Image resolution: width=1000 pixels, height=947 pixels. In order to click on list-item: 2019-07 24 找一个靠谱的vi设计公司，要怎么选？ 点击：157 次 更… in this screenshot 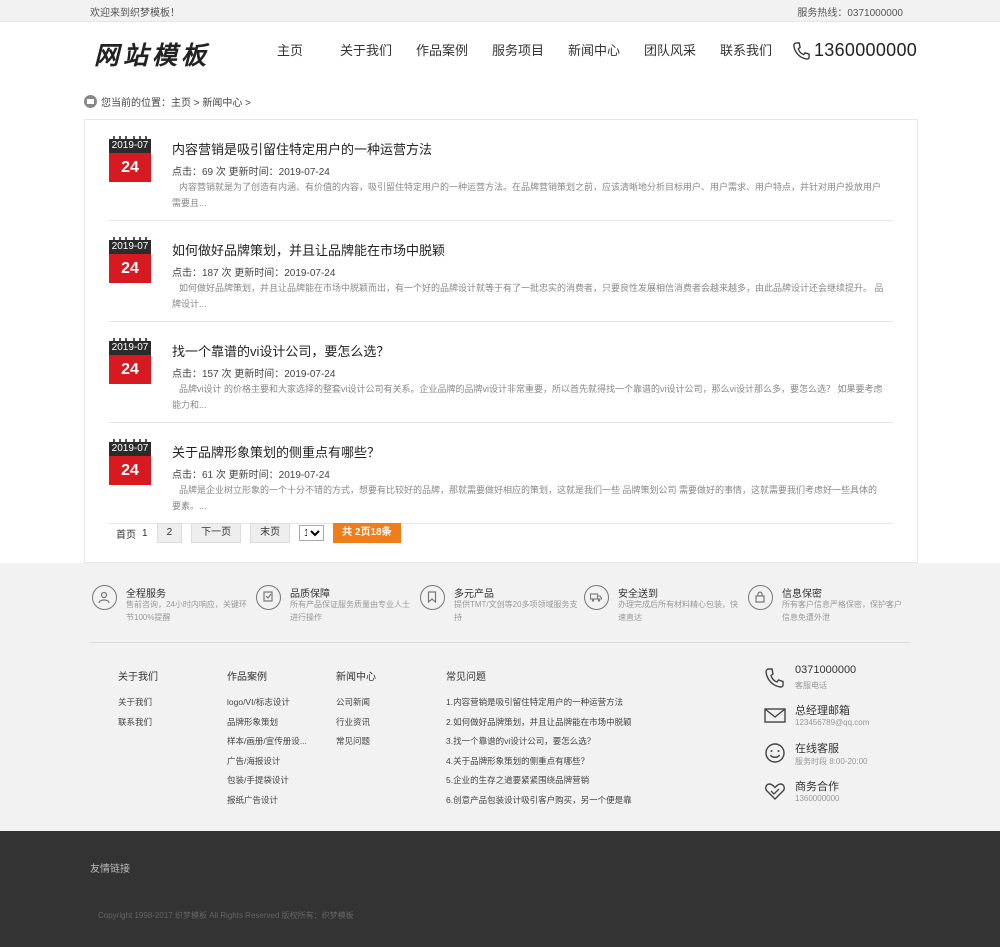, I will do `click(501, 372)`.